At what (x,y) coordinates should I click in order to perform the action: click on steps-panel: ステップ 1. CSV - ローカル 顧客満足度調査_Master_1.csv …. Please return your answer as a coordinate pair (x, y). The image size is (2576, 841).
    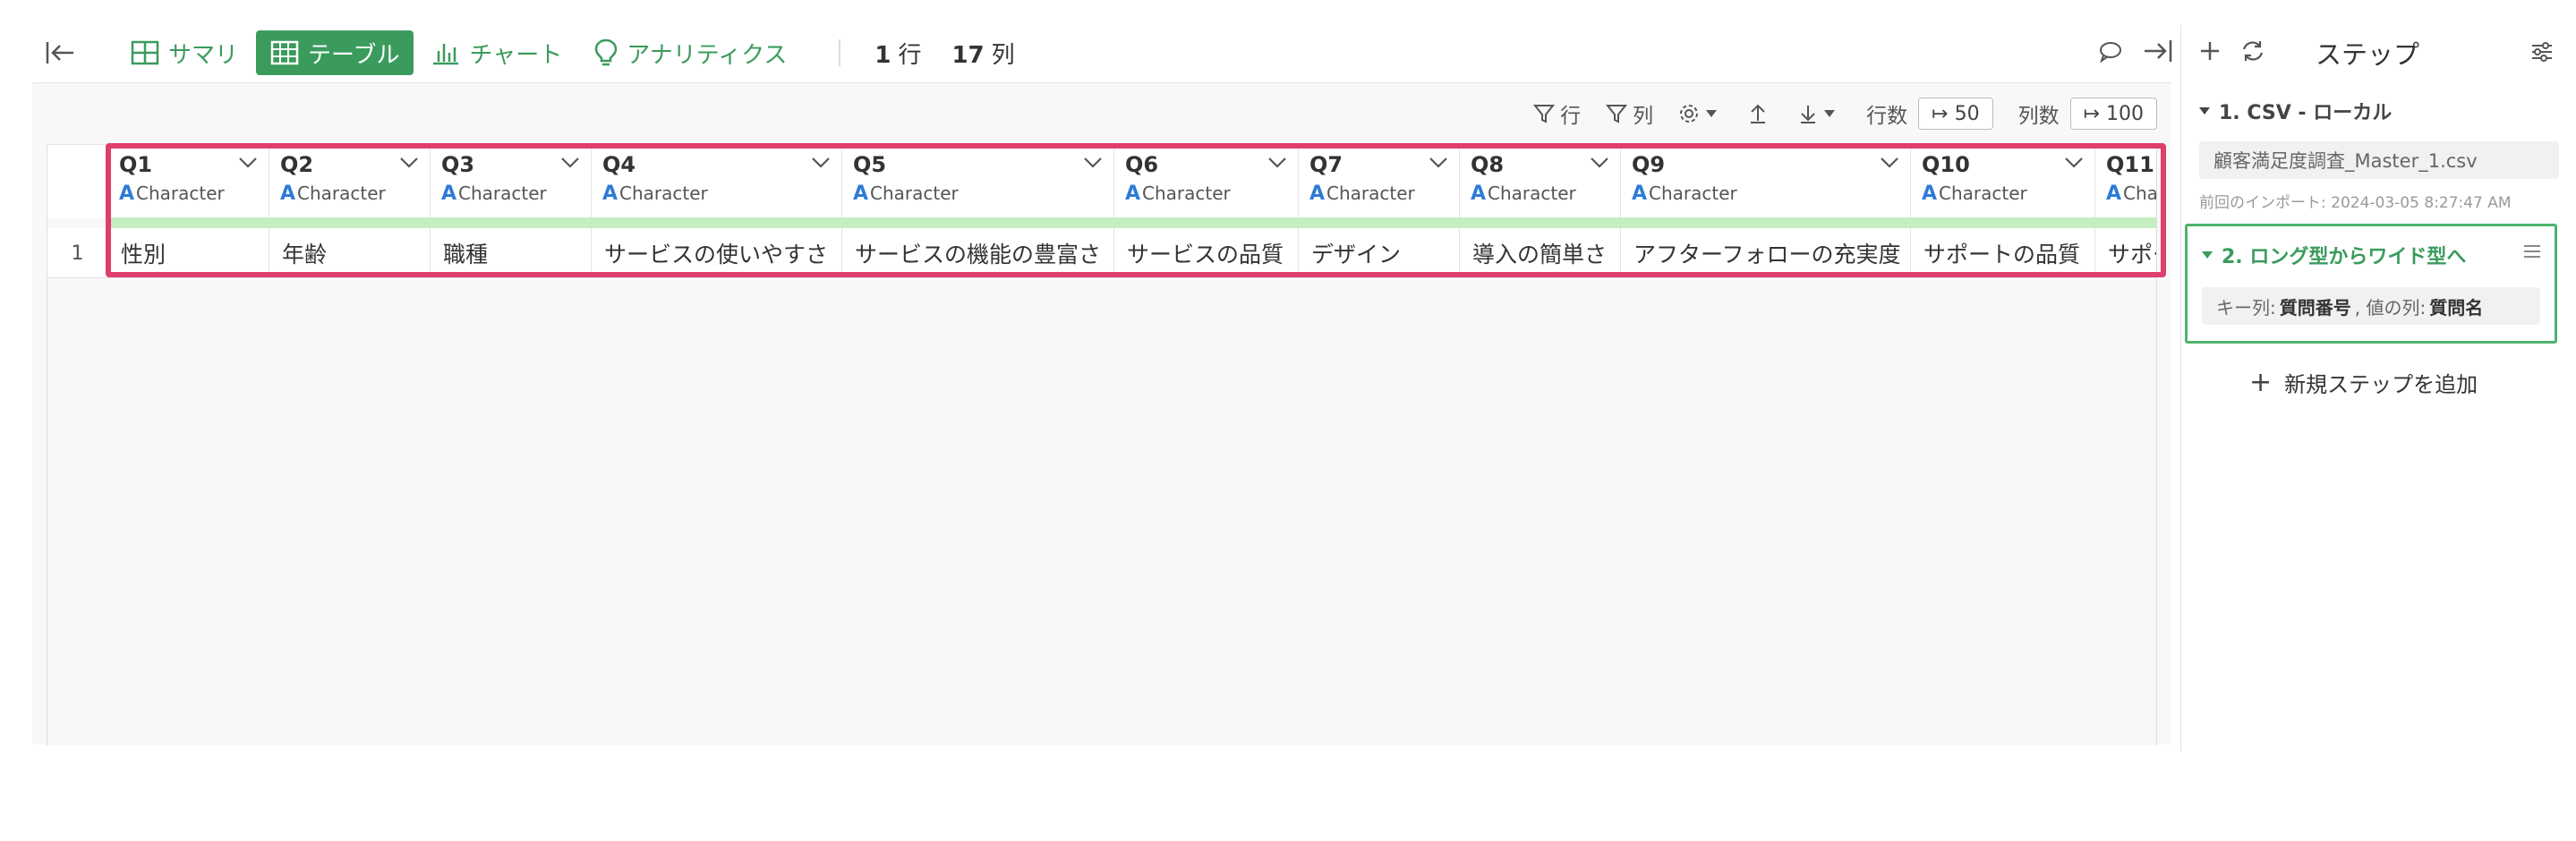
    Looking at the image, I should click on (2378, 388).